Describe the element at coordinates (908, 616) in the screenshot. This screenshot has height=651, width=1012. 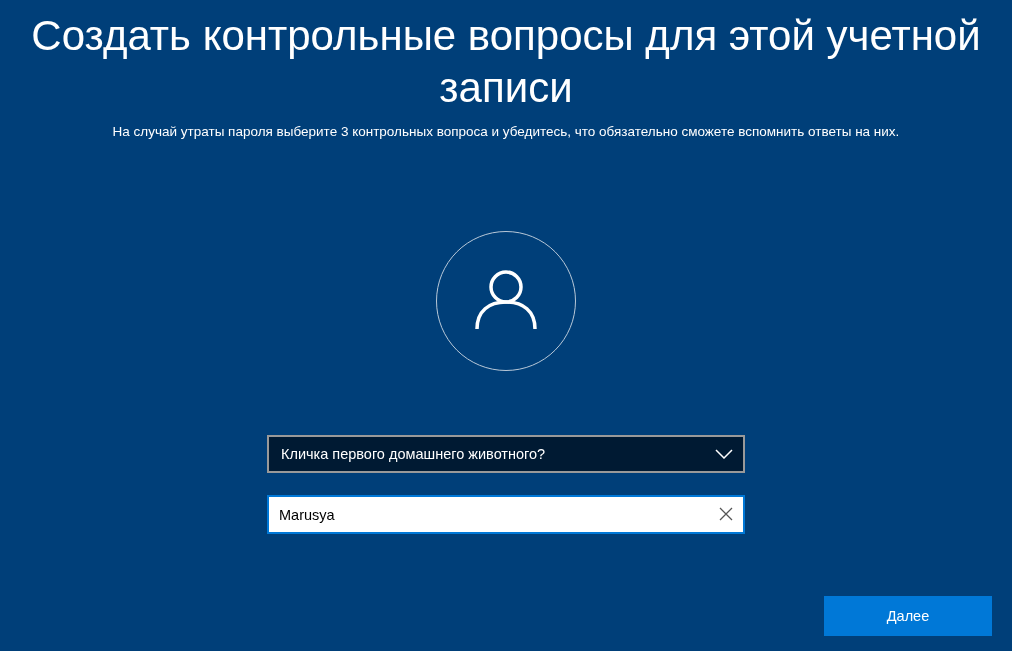
I see `next-button: Далее` at that location.